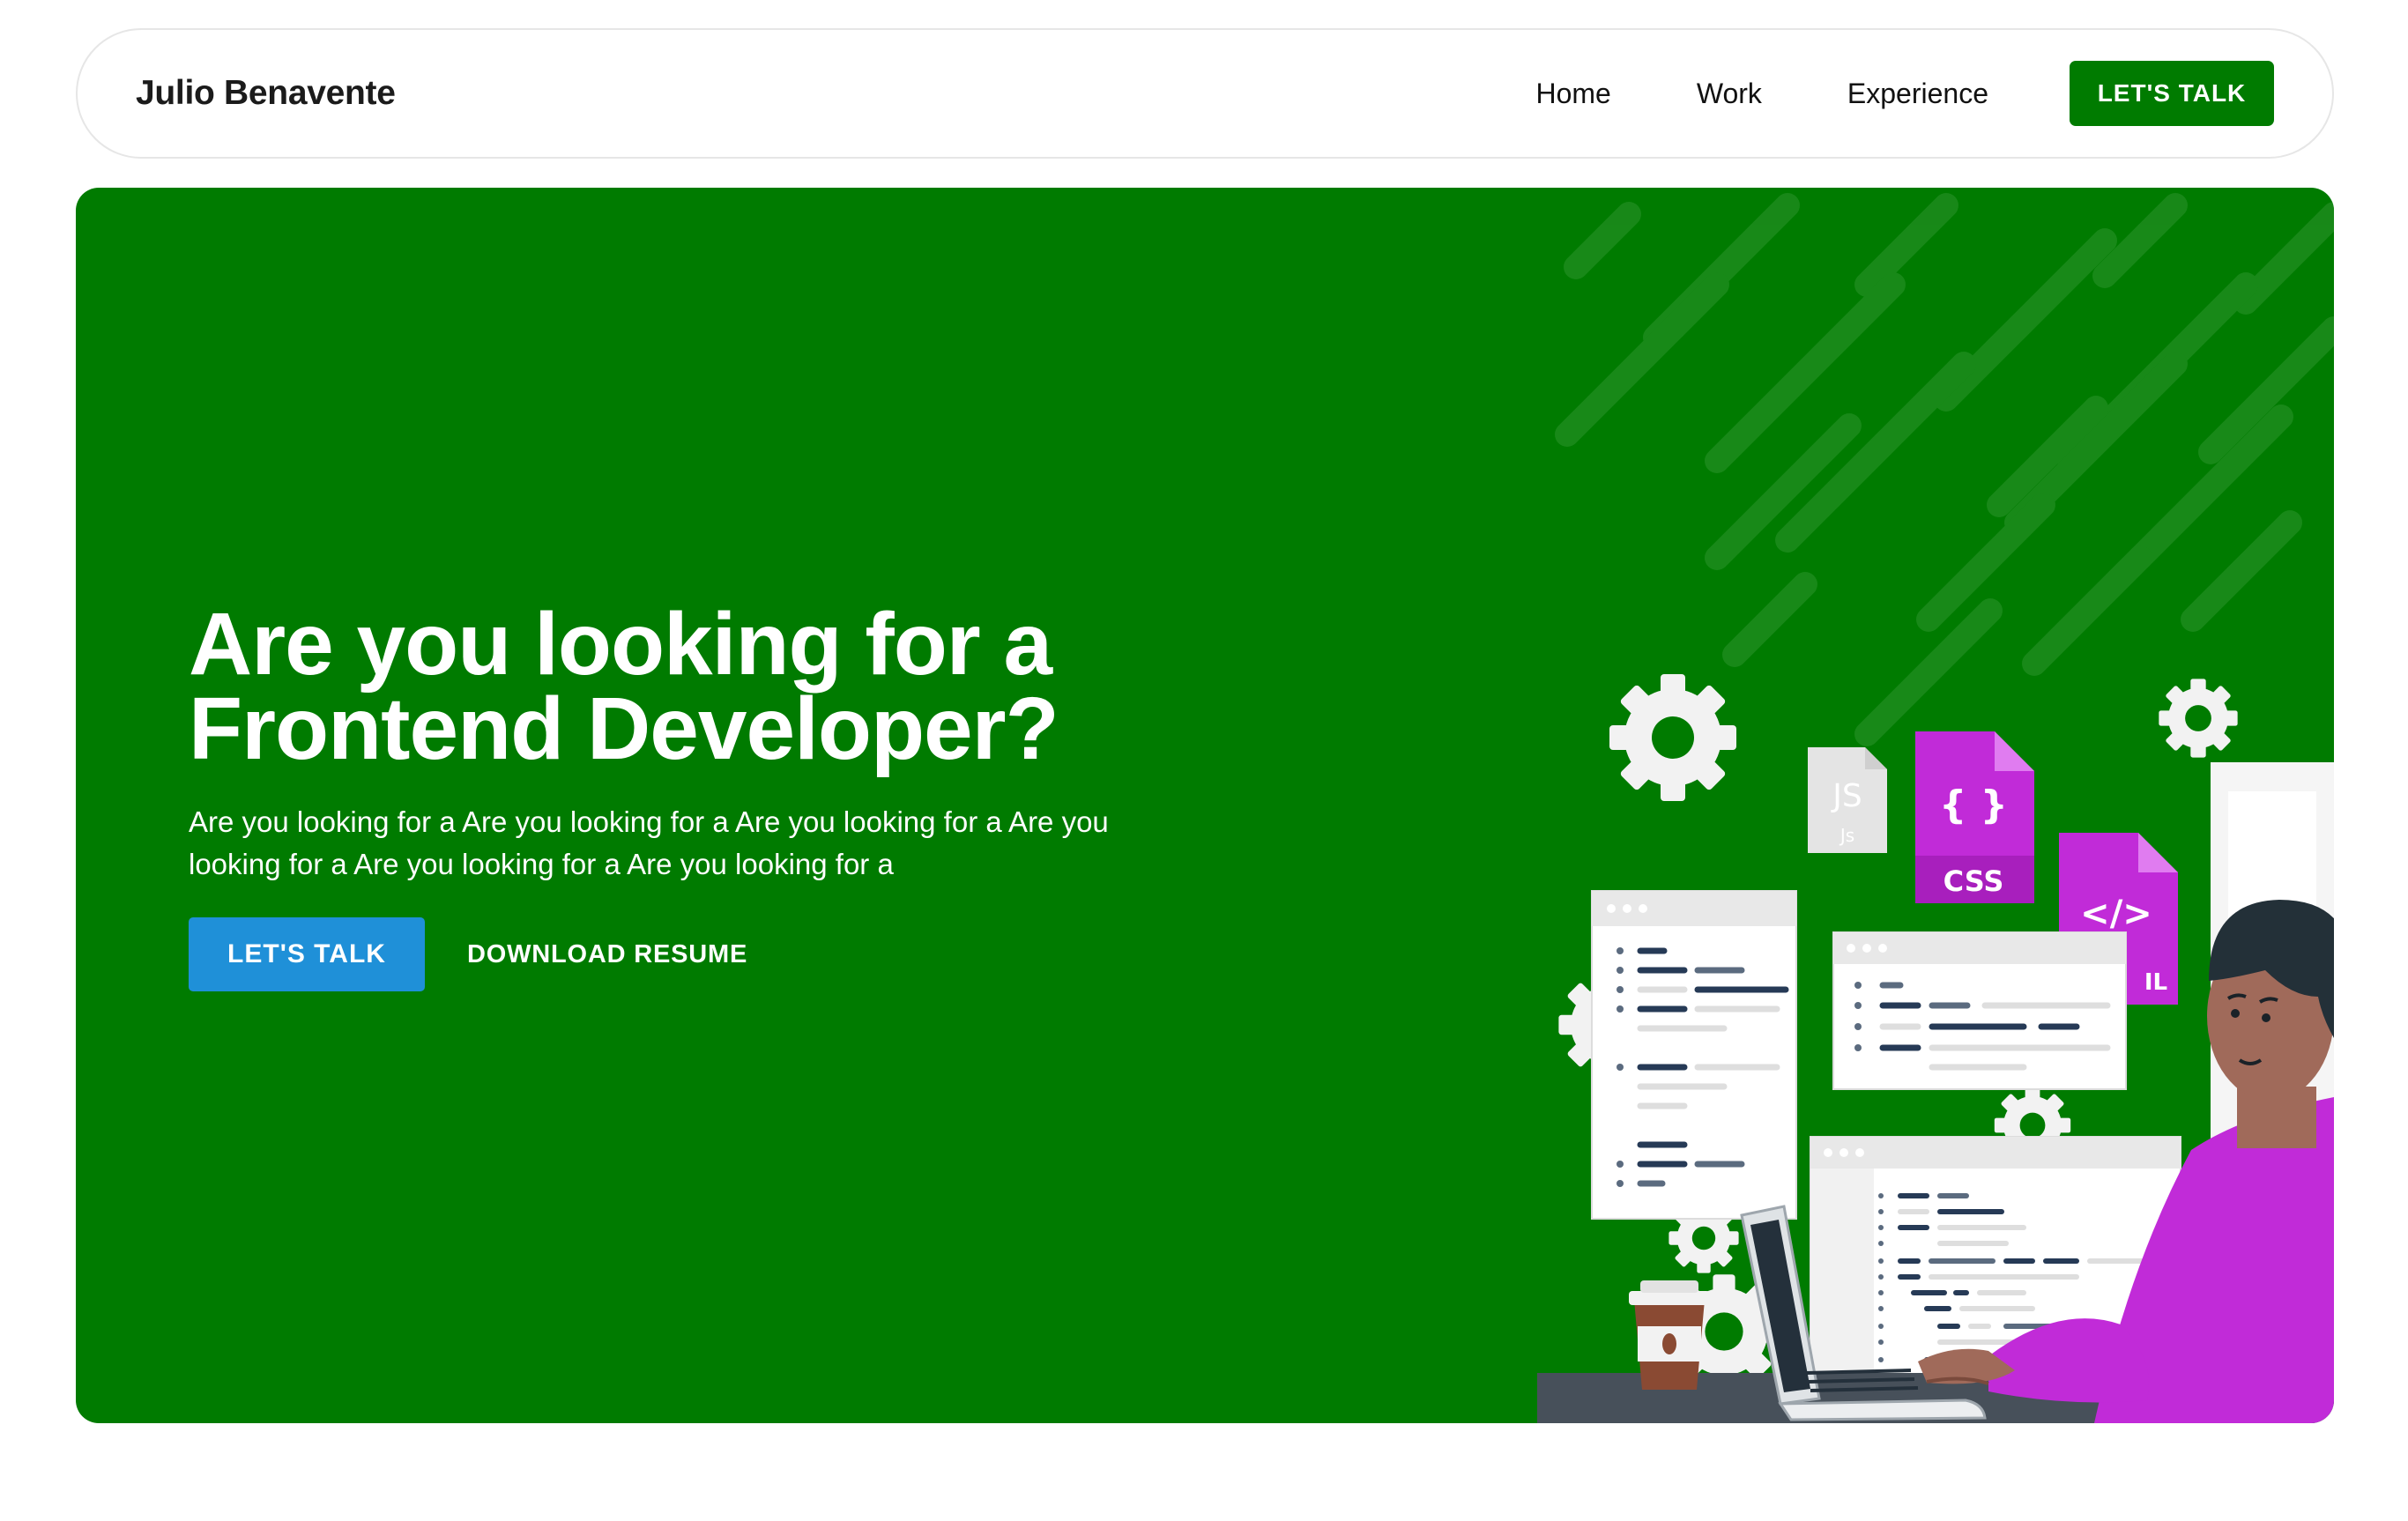  I want to click on hero-title-line-2: Frontend Developer?, so click(624, 728).